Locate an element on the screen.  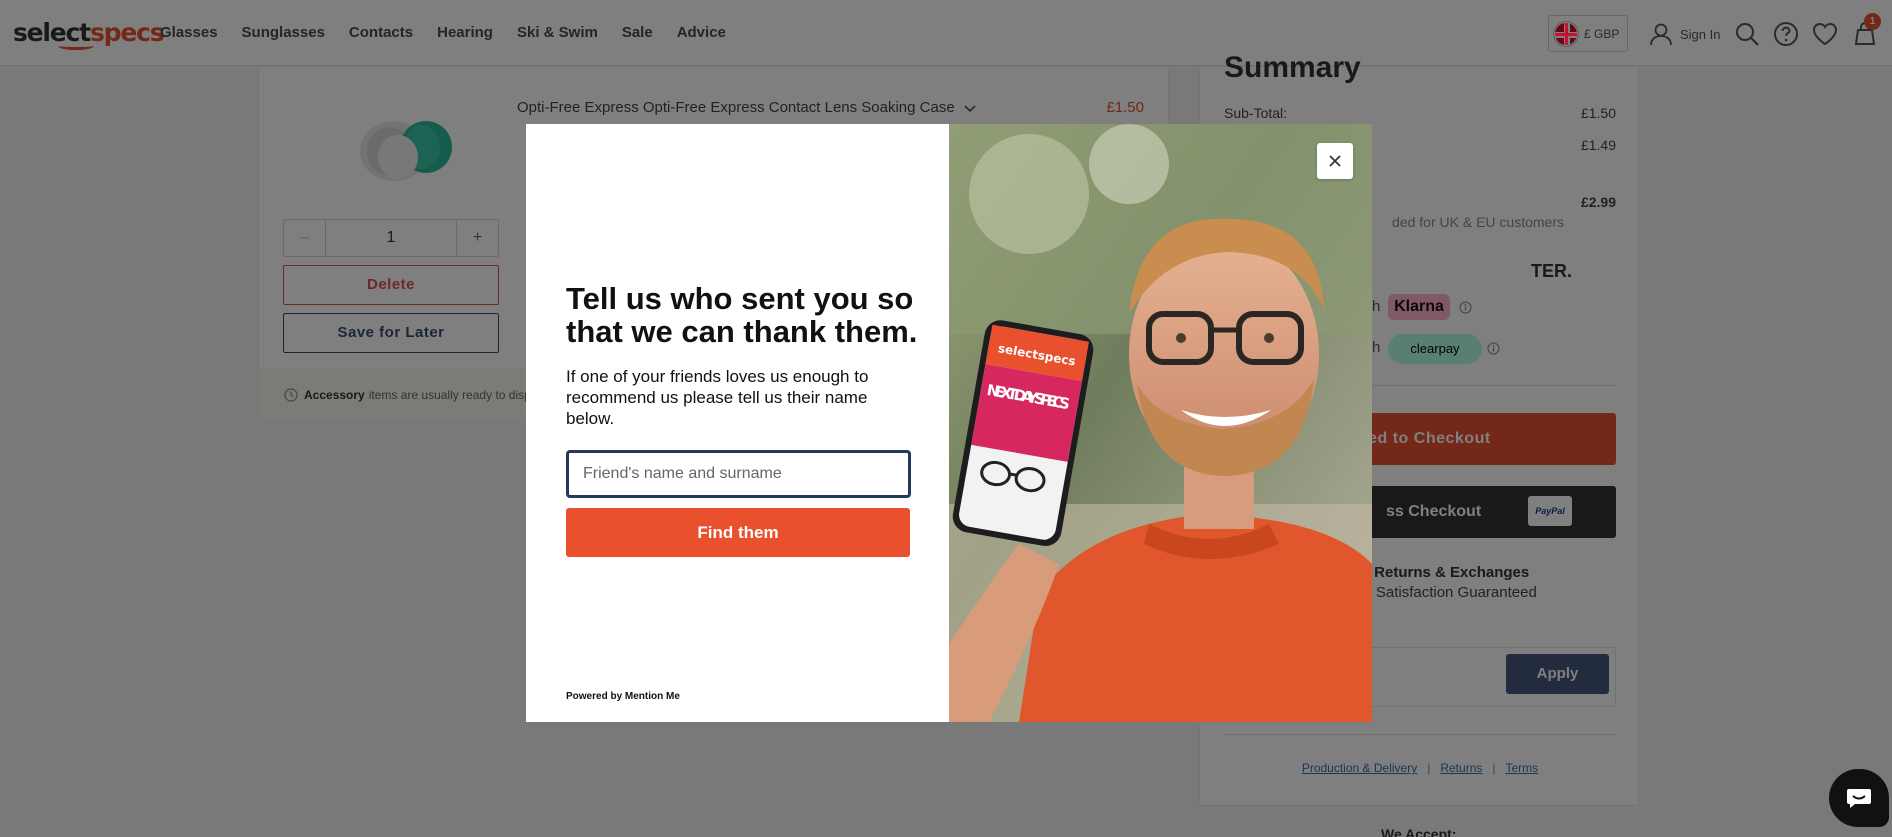
find-them-button: Find them is located at coordinates (738, 532).